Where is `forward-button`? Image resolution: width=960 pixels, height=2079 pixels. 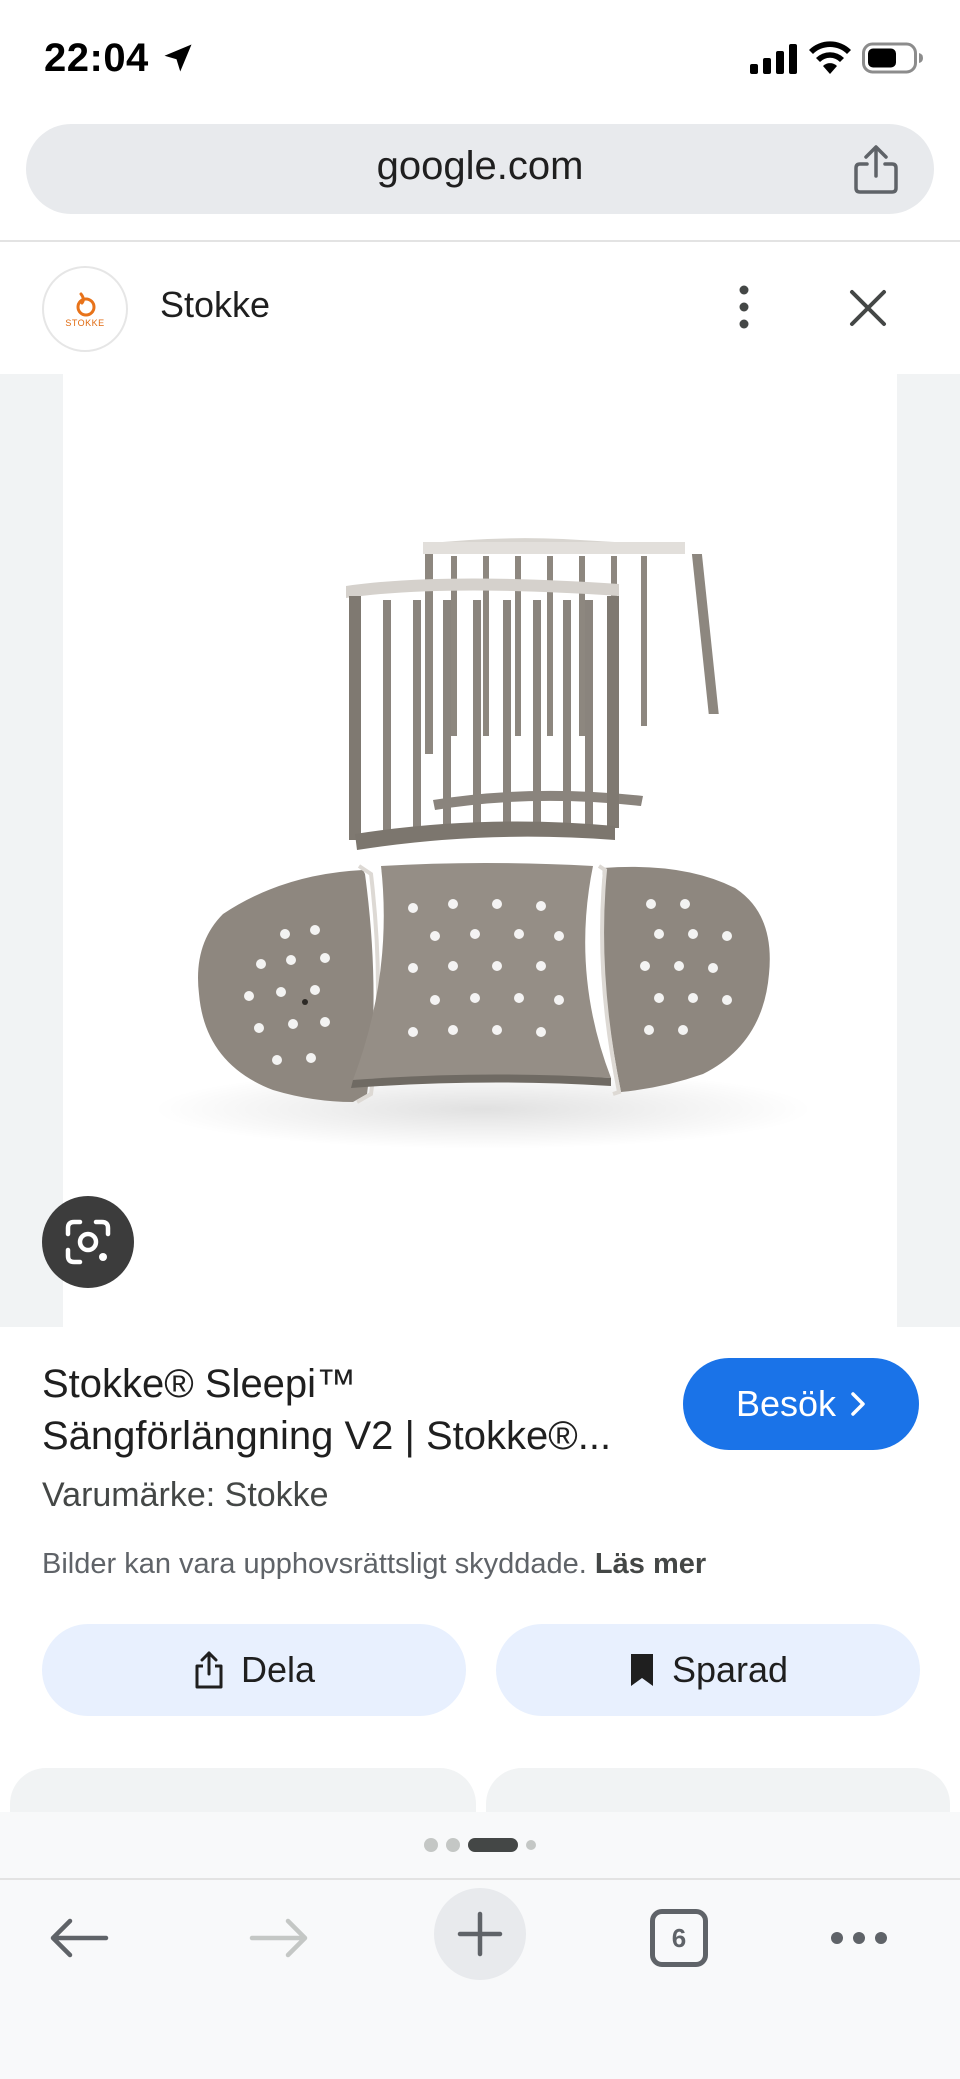 forward-button is located at coordinates (279, 1938).